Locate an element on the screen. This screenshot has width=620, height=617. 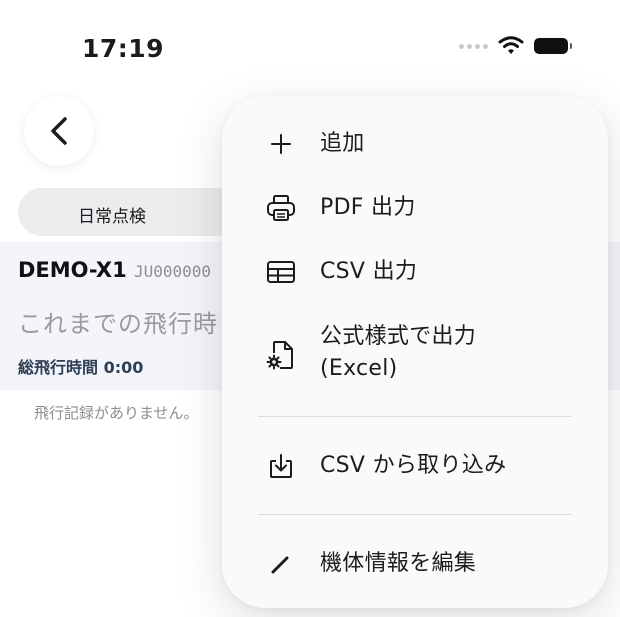
menu-item-official-format-label: 公式様式で出力 is located at coordinates (398, 336).